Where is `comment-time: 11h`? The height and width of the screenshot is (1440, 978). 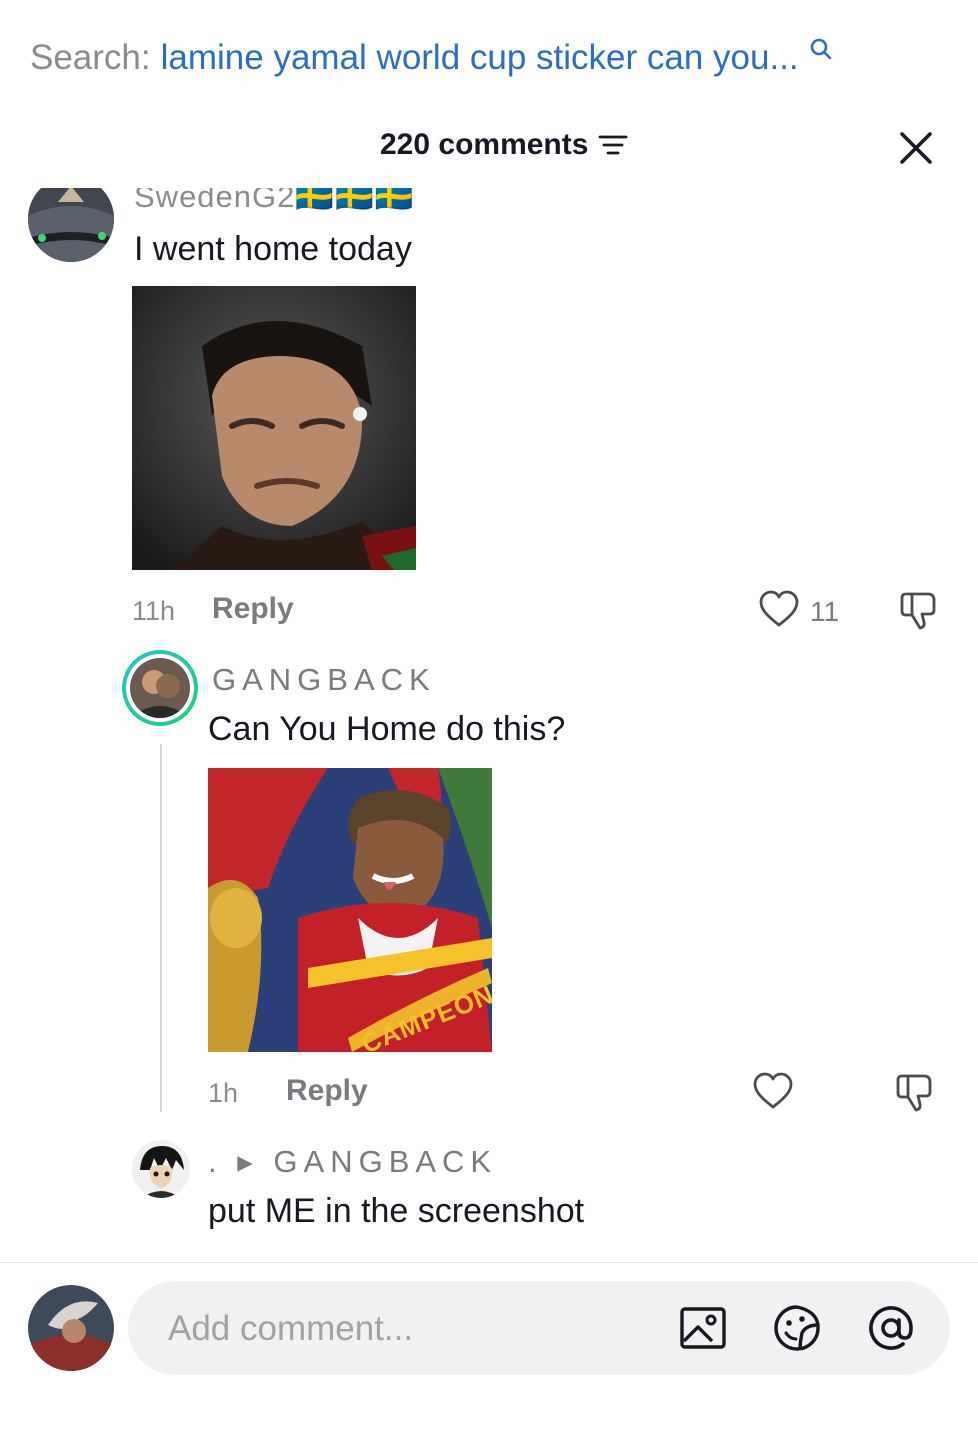 comment-time: 11h is located at coordinates (154, 611).